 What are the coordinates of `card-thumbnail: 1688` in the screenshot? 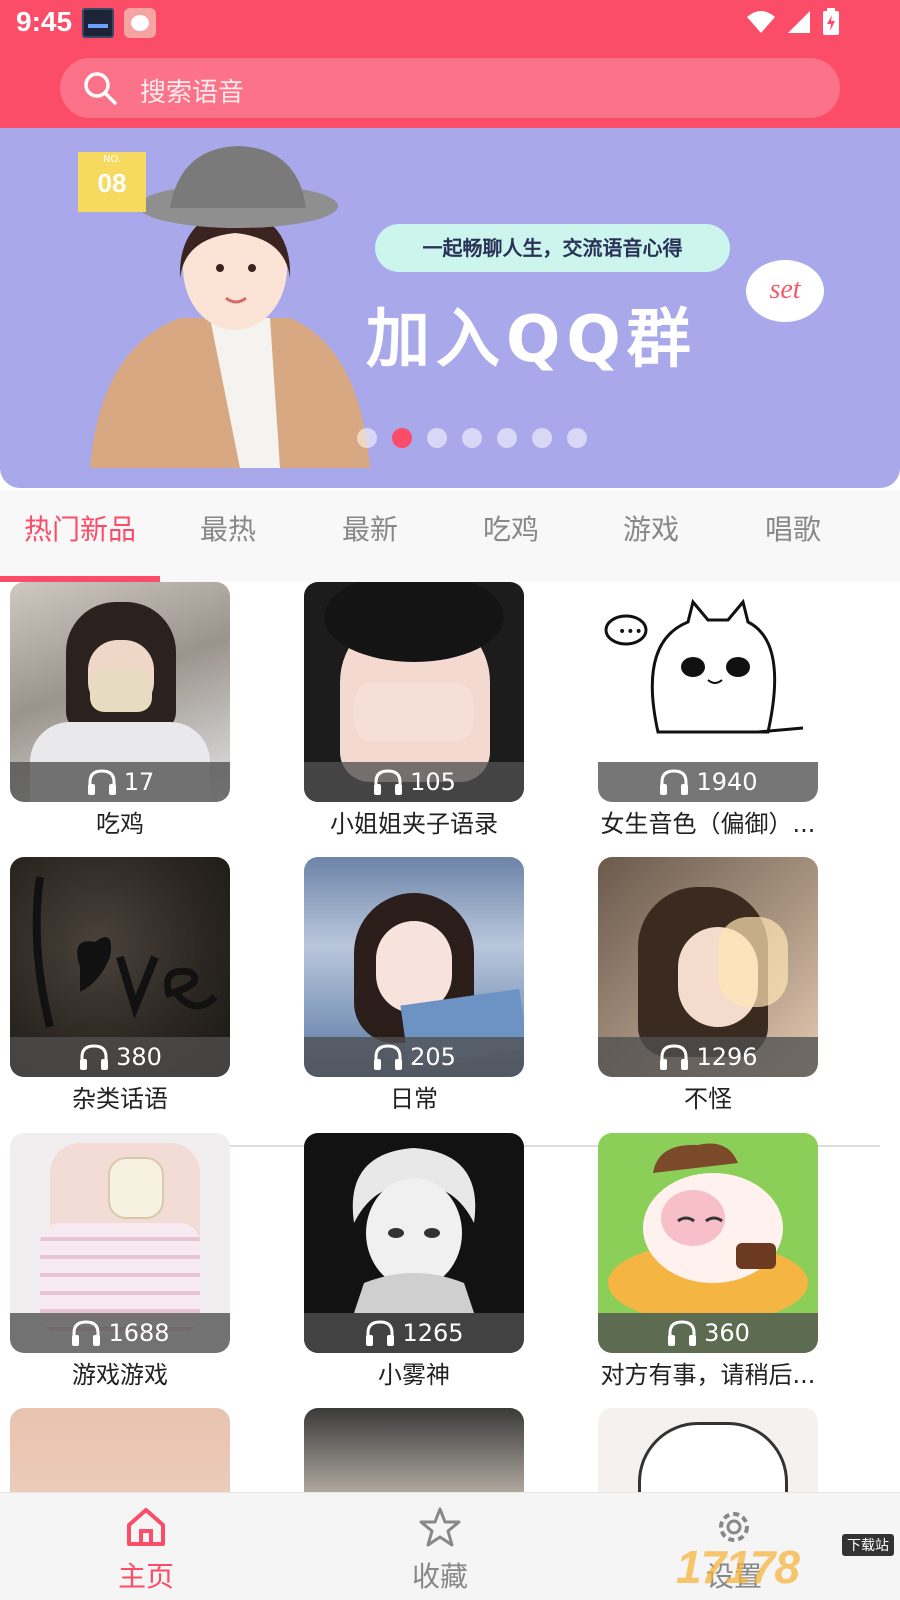 It's located at (120, 1243).